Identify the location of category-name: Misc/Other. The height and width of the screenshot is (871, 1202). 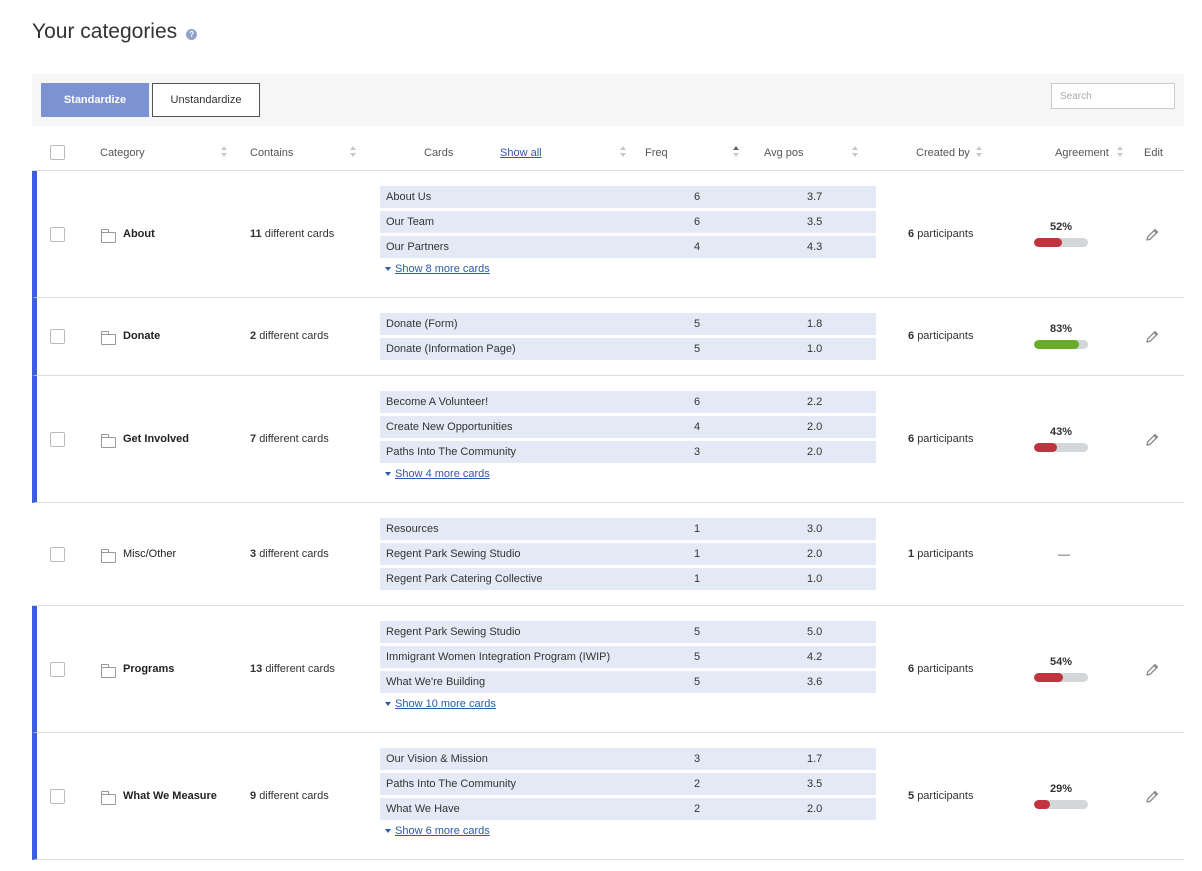
(149, 554).